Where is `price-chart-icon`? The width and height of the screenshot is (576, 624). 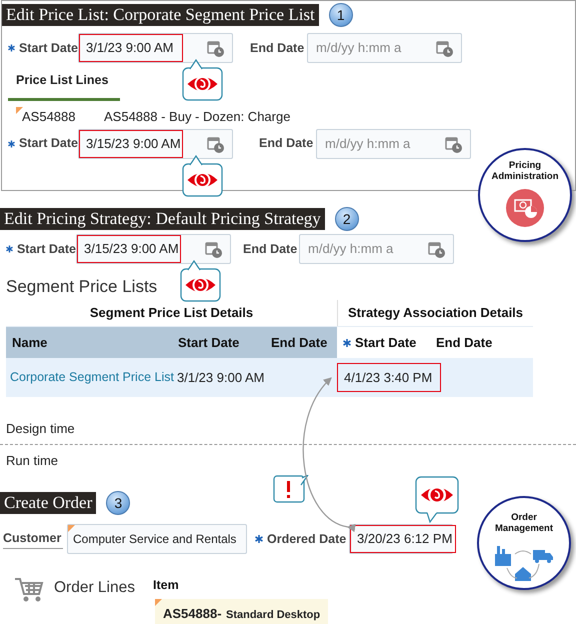
price-chart-icon is located at coordinates (525, 208).